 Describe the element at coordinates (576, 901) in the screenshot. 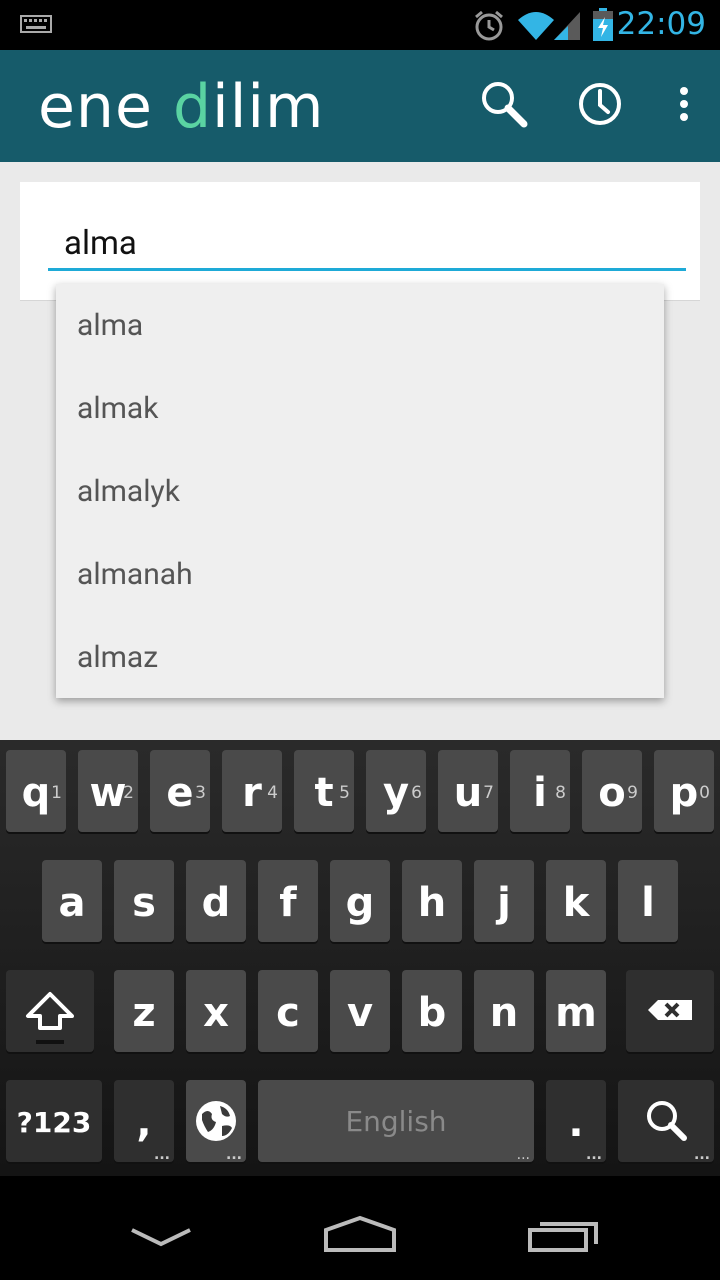

I see `key-k: k` at that location.